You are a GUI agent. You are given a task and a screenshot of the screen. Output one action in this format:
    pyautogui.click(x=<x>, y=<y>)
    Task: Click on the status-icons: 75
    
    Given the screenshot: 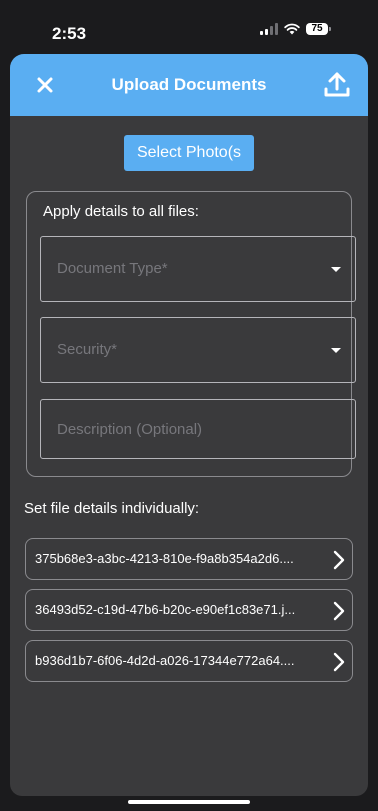 What is the action you would take?
    pyautogui.click(x=295, y=29)
    